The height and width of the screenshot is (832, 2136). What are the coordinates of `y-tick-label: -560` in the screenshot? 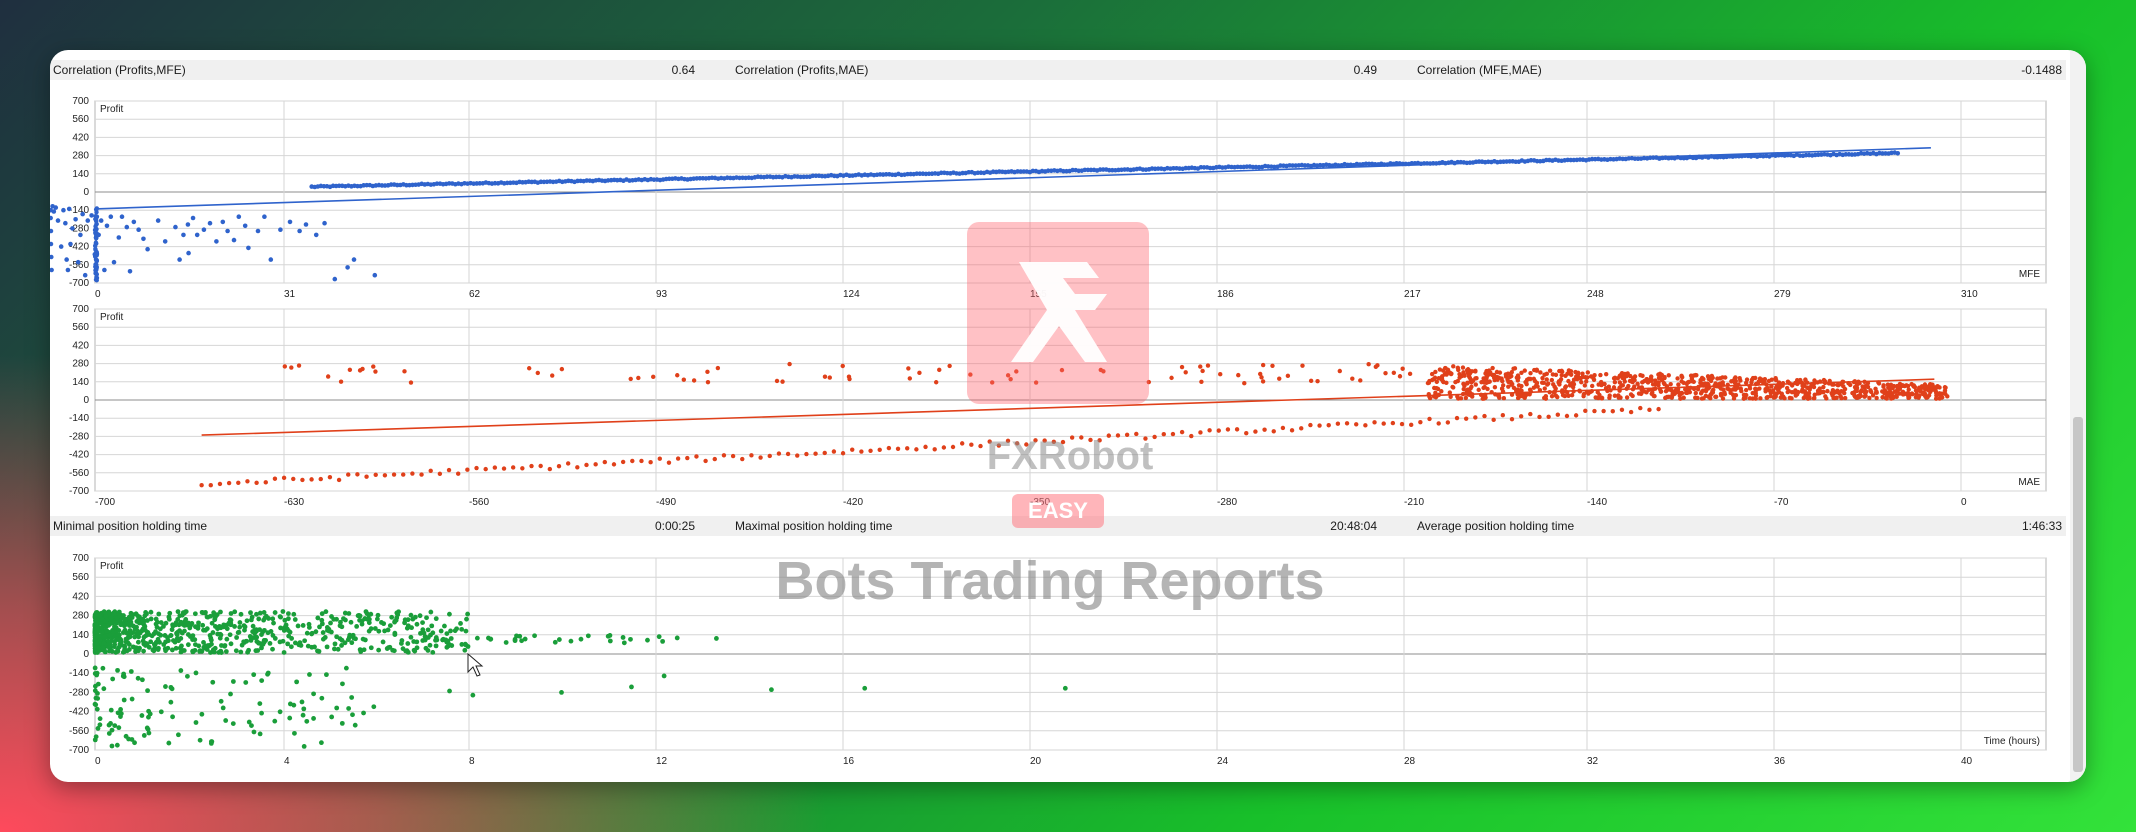 It's located at (79, 473).